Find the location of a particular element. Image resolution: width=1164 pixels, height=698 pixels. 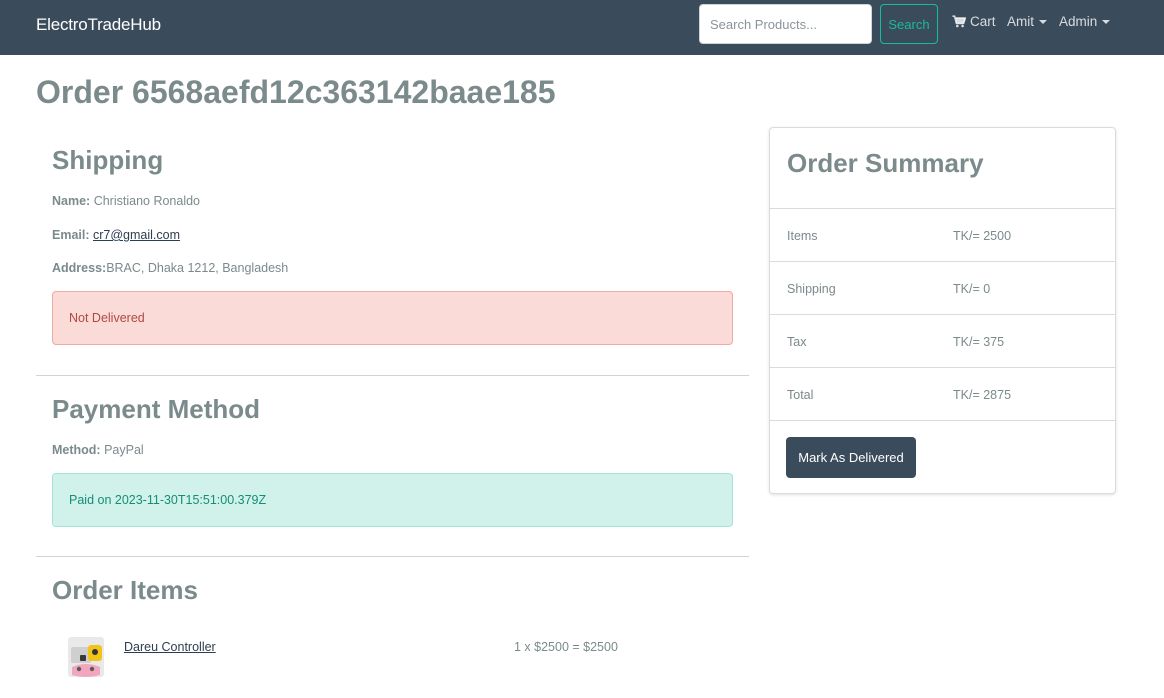

payment-method-value: PayPal is located at coordinates (124, 450).